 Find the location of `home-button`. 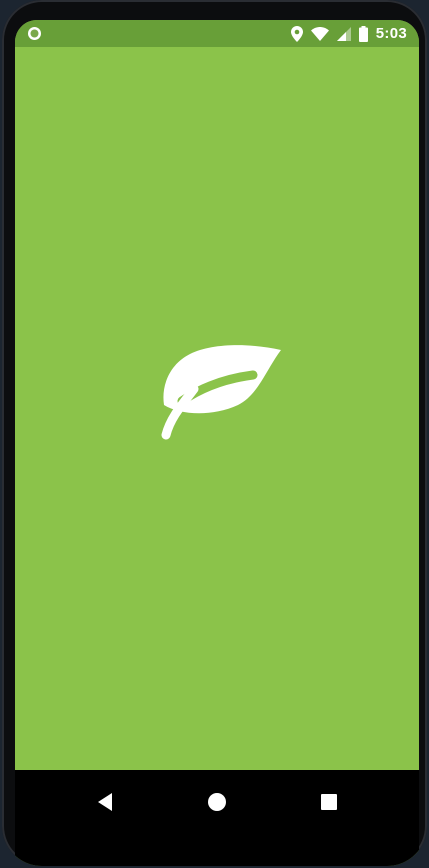

home-button is located at coordinates (217, 802).